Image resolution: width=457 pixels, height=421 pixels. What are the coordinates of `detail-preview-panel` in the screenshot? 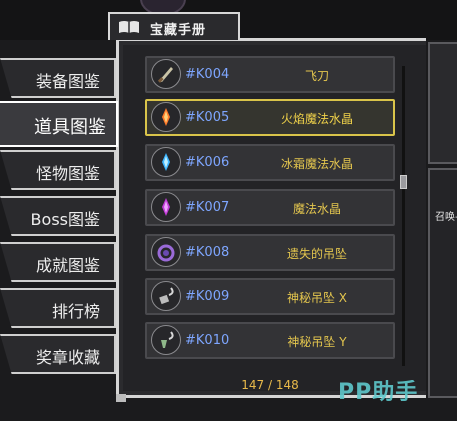 It's located at (442, 103).